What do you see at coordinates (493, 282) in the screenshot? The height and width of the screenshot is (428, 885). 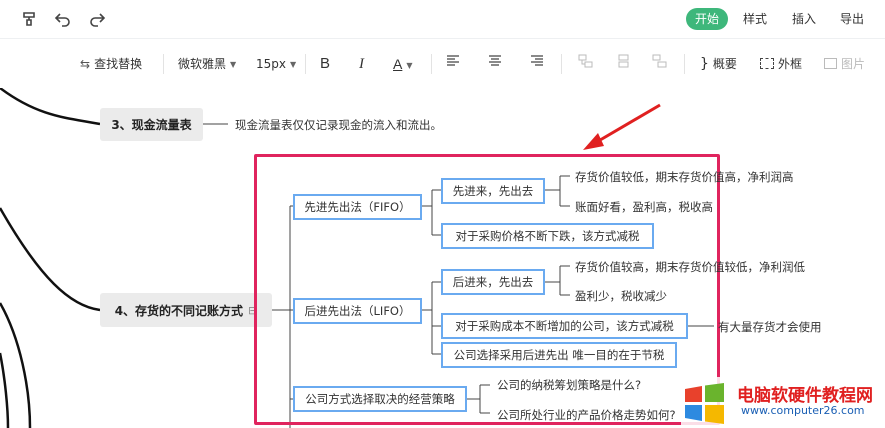 I see `node-lifo-last-in: 后进来，先出去` at bounding box center [493, 282].